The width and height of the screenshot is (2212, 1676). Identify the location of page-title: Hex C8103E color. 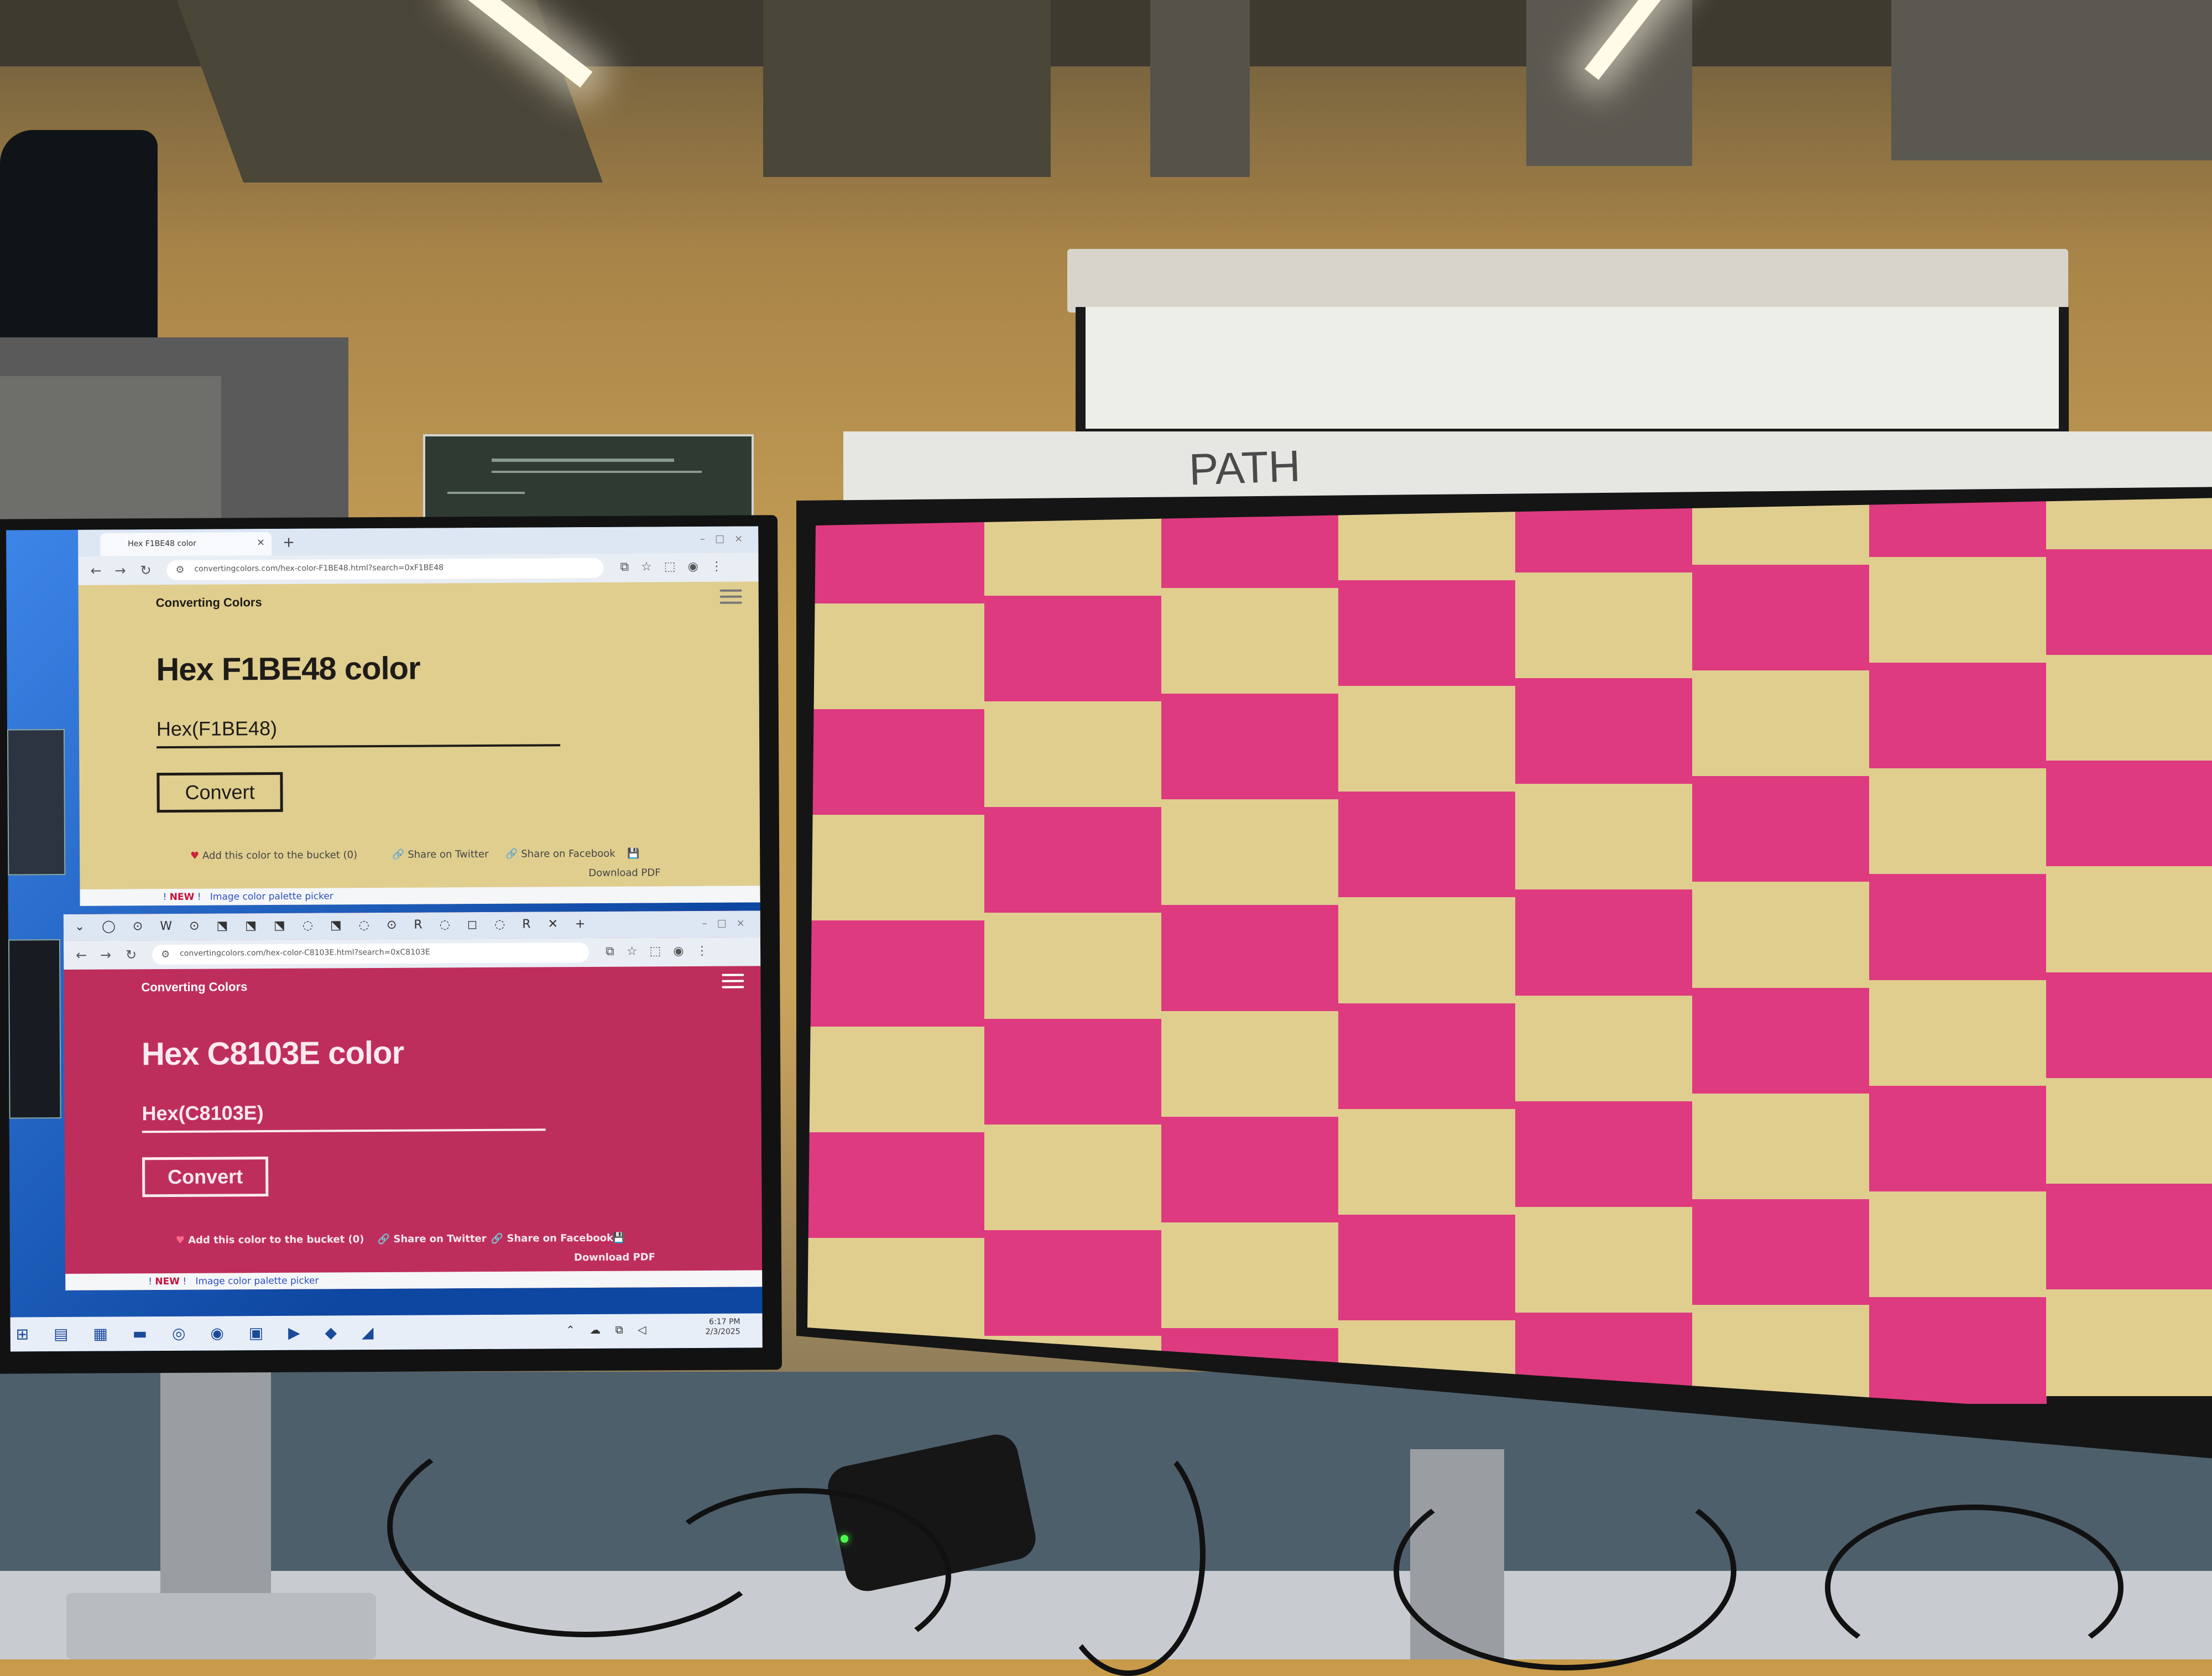
(273, 1053).